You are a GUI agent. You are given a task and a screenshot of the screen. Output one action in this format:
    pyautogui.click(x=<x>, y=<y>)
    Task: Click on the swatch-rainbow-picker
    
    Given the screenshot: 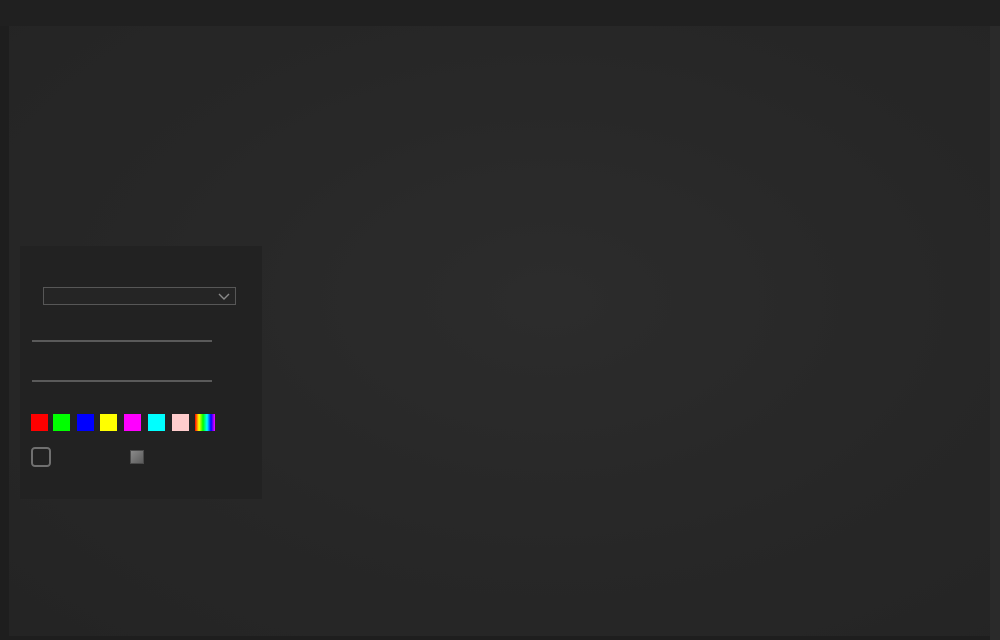 What is the action you would take?
    pyautogui.click(x=205, y=422)
    